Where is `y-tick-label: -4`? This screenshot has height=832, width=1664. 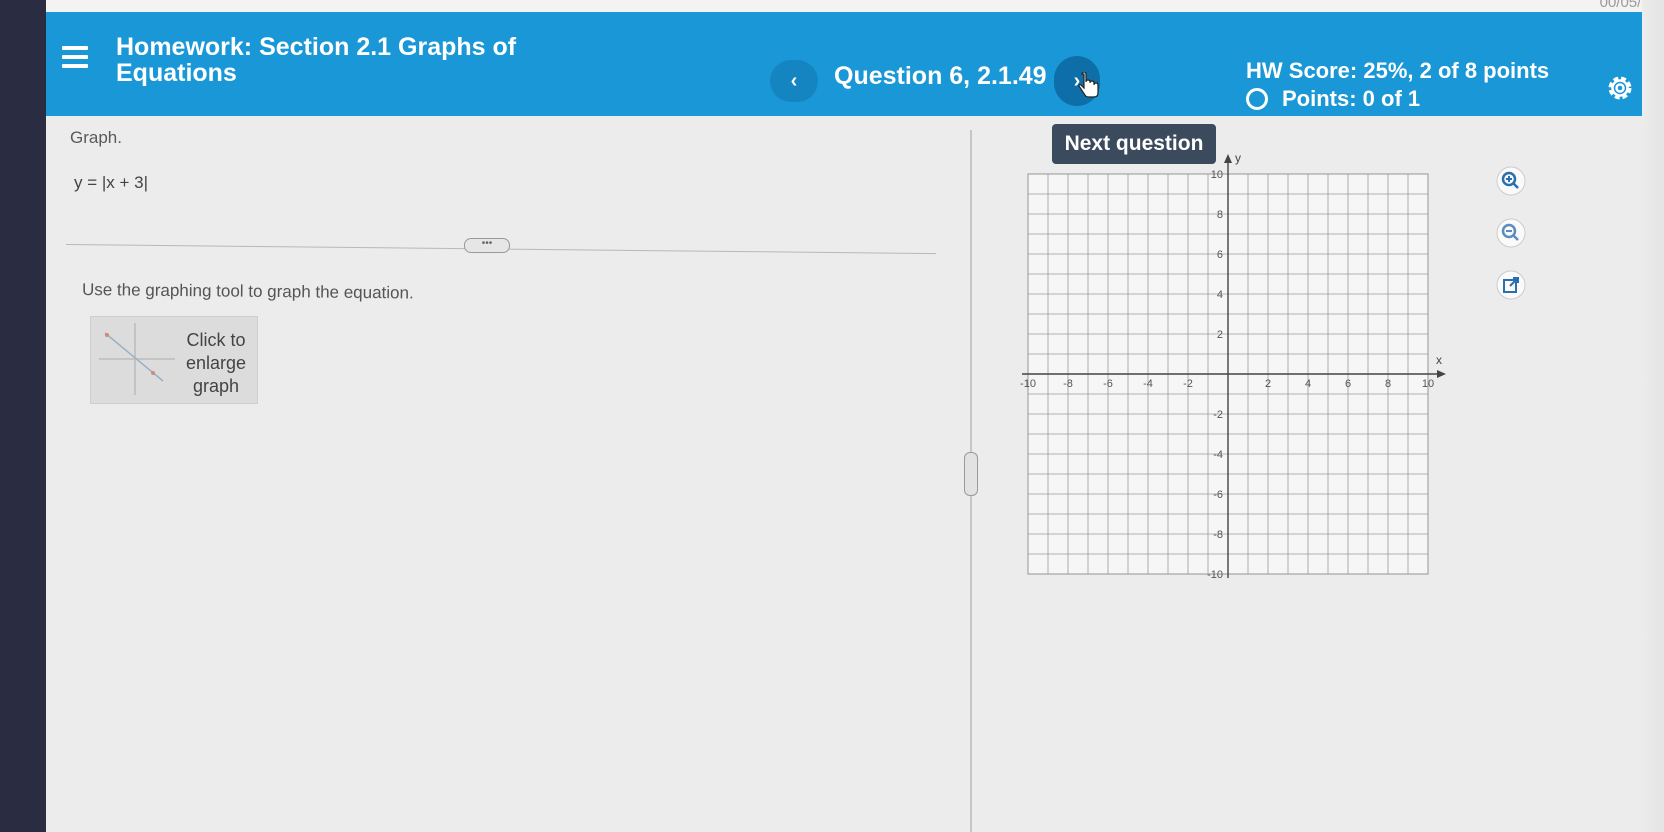 y-tick-label: -4 is located at coordinates (1218, 455).